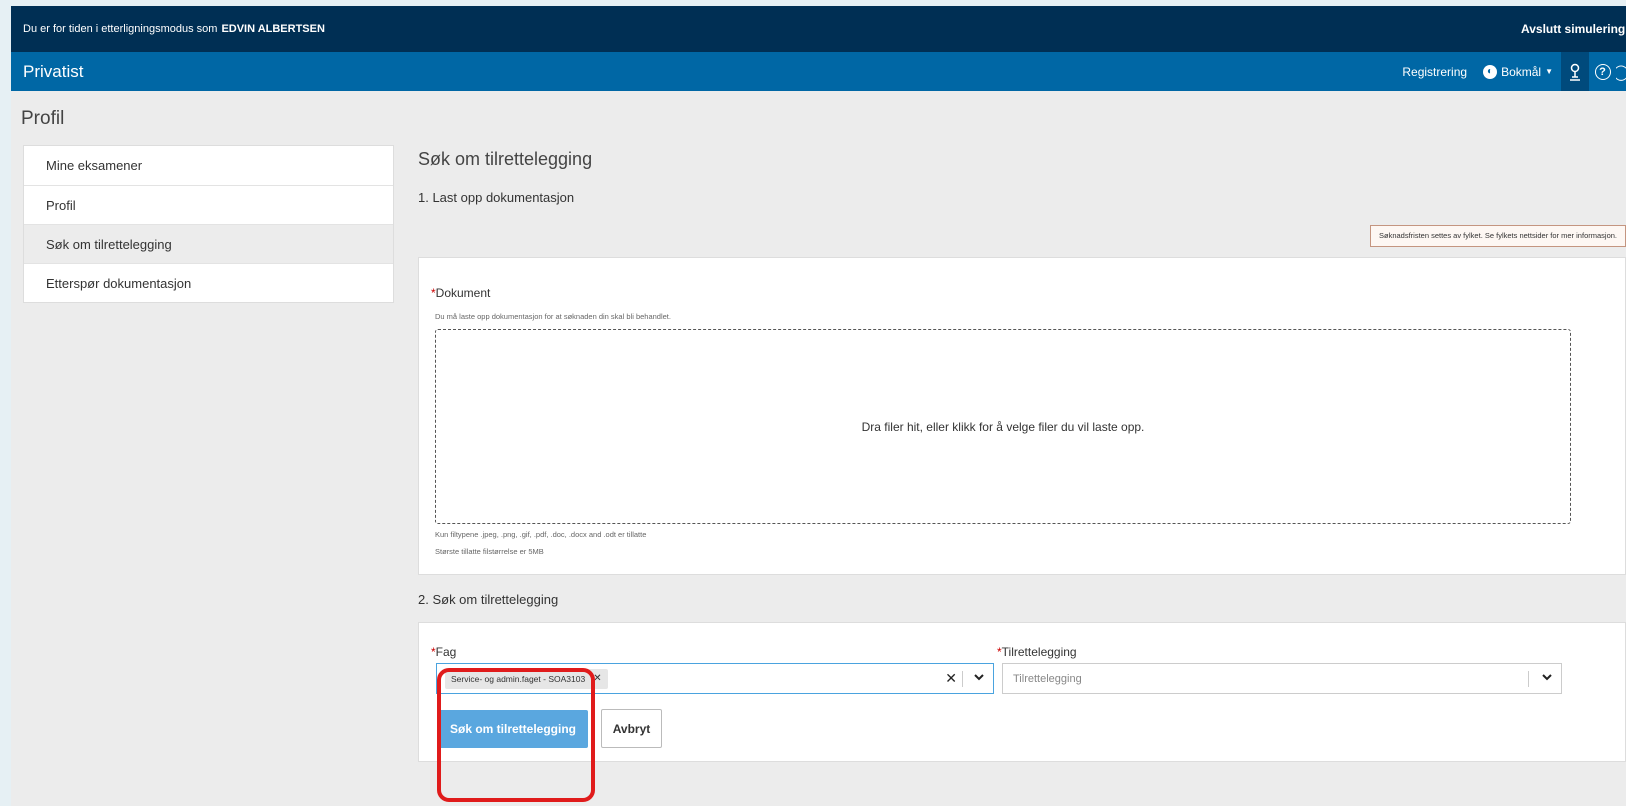 Image resolution: width=1626 pixels, height=806 pixels. Describe the element at coordinates (208, 204) in the screenshot. I see `sidebar-item-profile: Profil` at that location.